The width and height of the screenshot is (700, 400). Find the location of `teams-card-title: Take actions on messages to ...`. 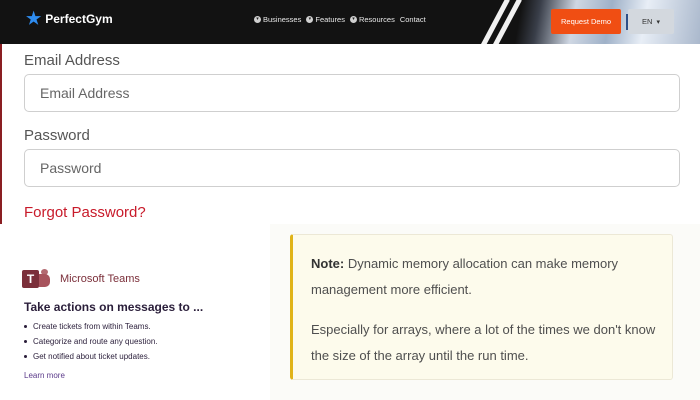

teams-card-title: Take actions on messages to ... is located at coordinates (114, 307).